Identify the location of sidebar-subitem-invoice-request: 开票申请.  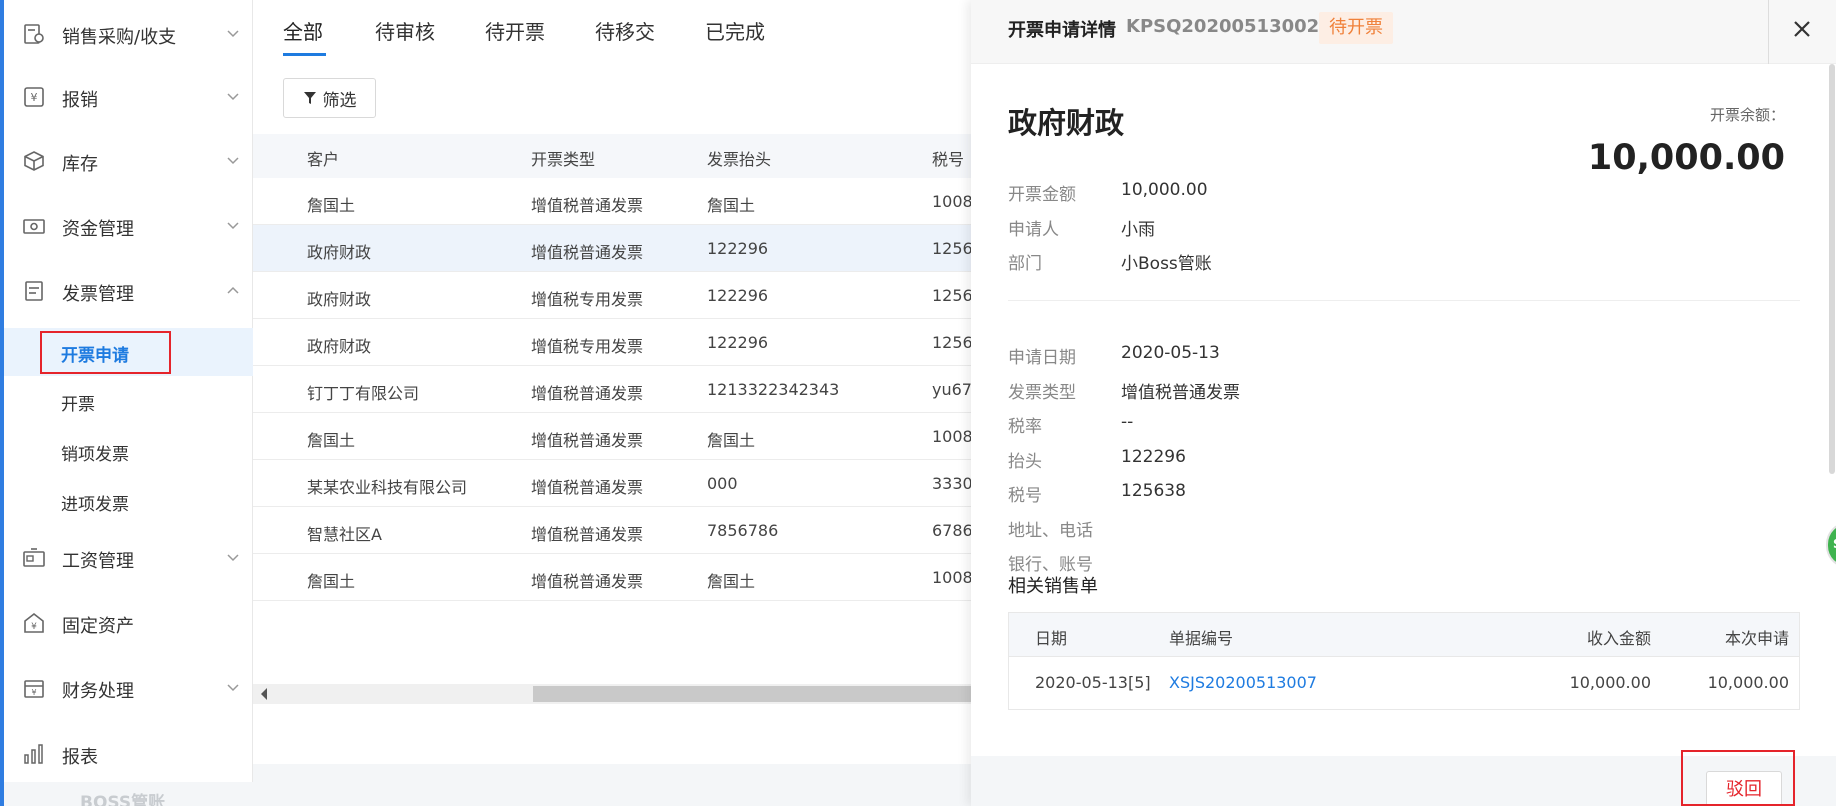
(128, 352).